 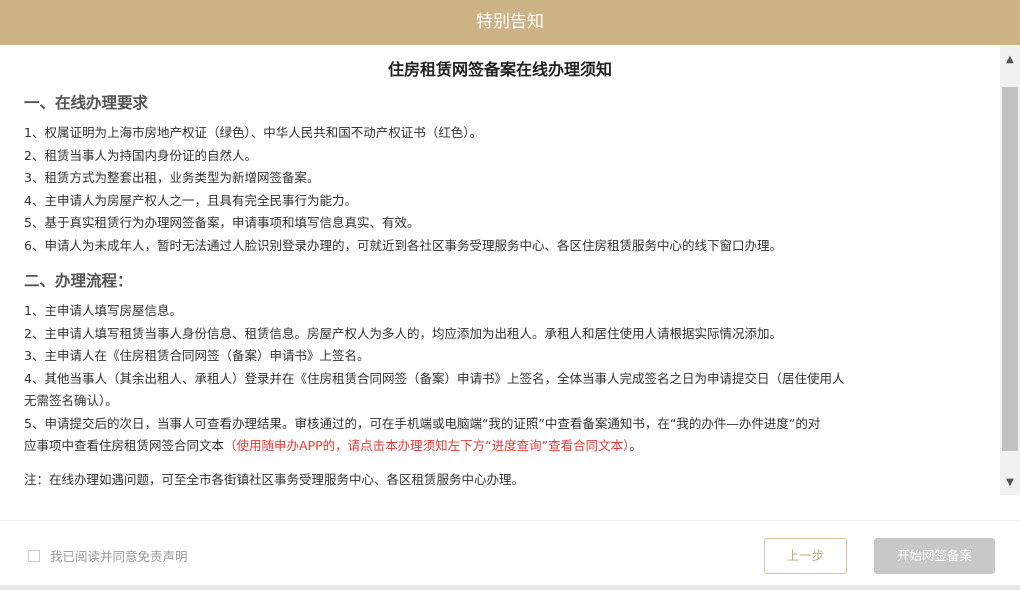 What do you see at coordinates (510, 552) in the screenshot?
I see `modal-footer: 我已阅读并同意免责声明 上一步 开始网签备案` at bounding box center [510, 552].